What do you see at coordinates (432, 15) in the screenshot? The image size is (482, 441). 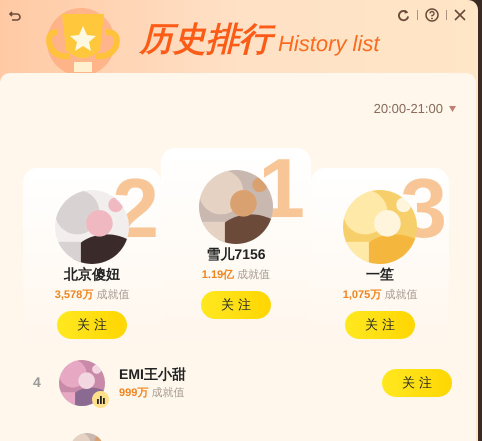 I see `help-icon` at bounding box center [432, 15].